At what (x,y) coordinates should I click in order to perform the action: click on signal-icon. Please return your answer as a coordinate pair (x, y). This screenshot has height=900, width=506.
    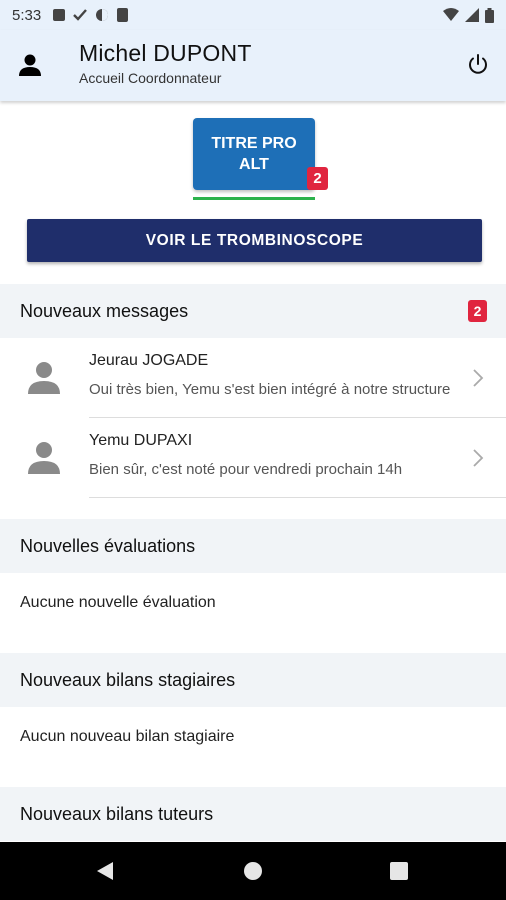
    Looking at the image, I should click on (472, 15).